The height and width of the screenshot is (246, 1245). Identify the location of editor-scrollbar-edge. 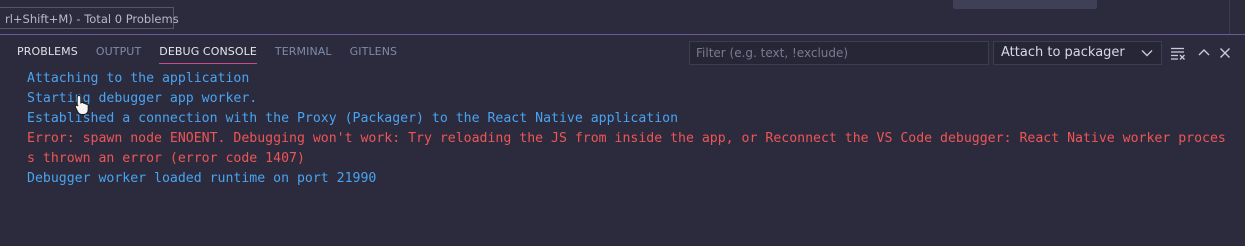
(1229, 17).